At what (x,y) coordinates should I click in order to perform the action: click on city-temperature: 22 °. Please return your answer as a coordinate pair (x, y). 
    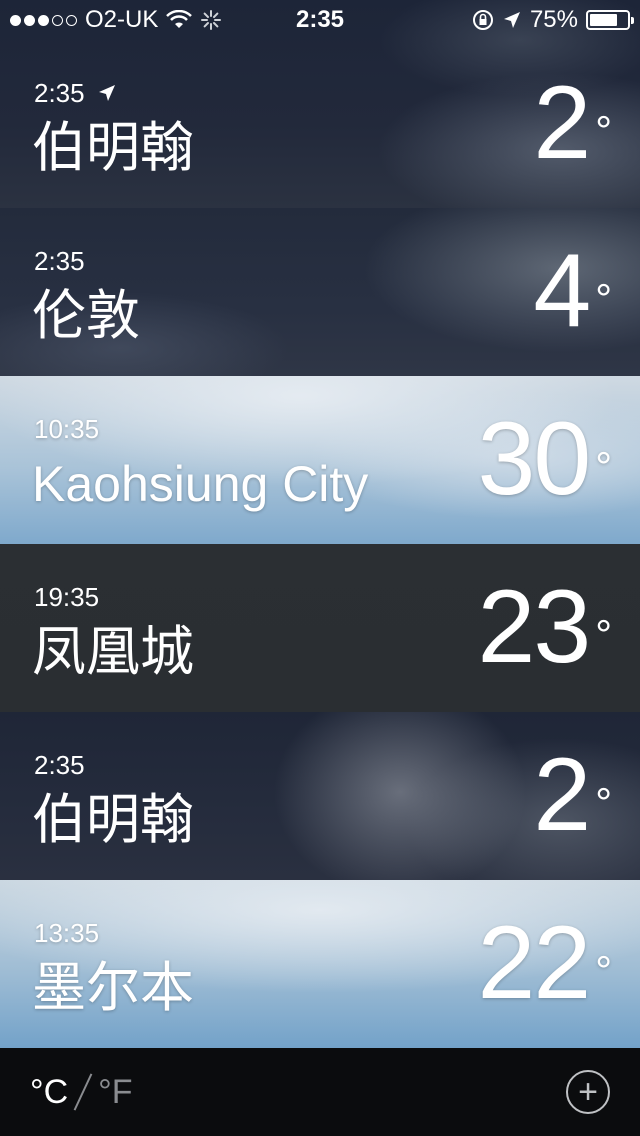
    Looking at the image, I should click on (544, 963).